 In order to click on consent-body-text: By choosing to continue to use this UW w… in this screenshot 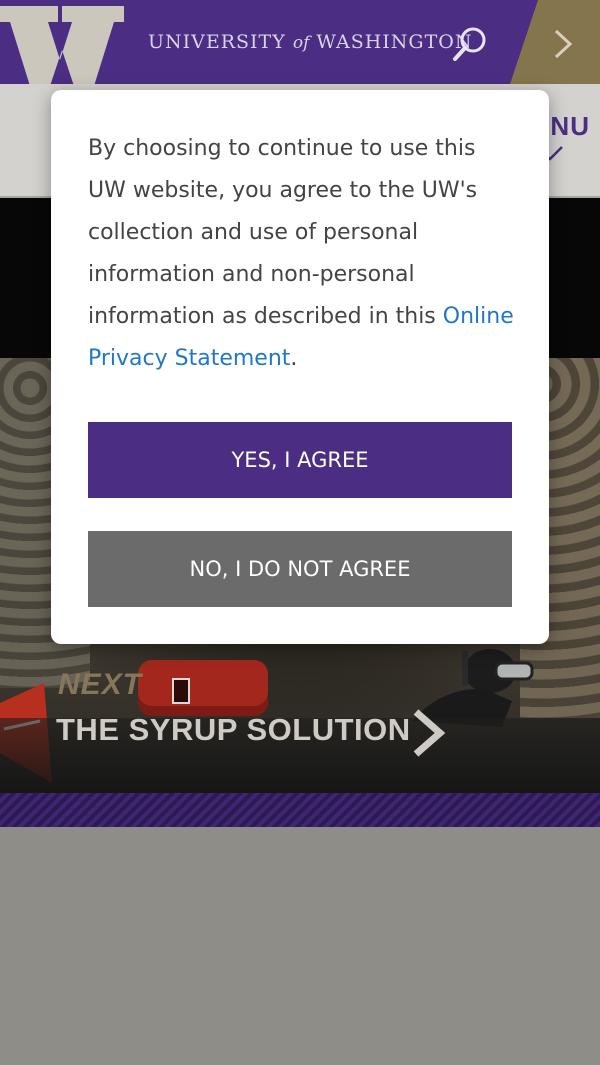, I will do `click(283, 232)`.